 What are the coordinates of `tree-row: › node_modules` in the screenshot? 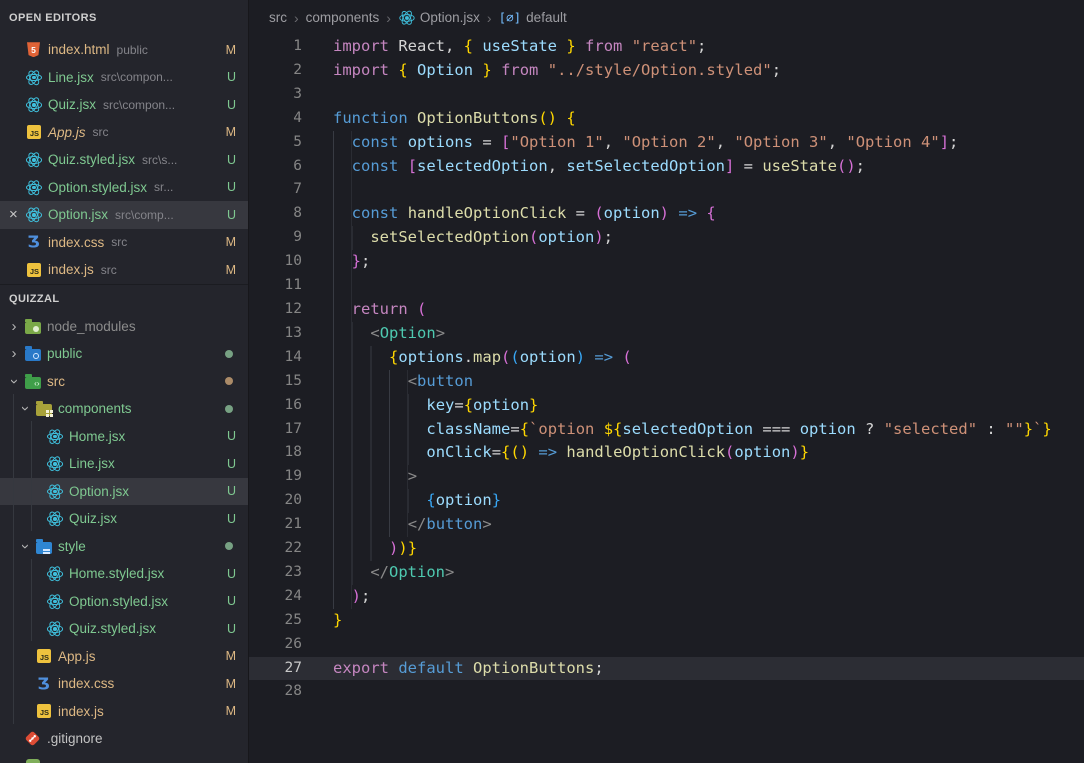 It's located at (124, 327).